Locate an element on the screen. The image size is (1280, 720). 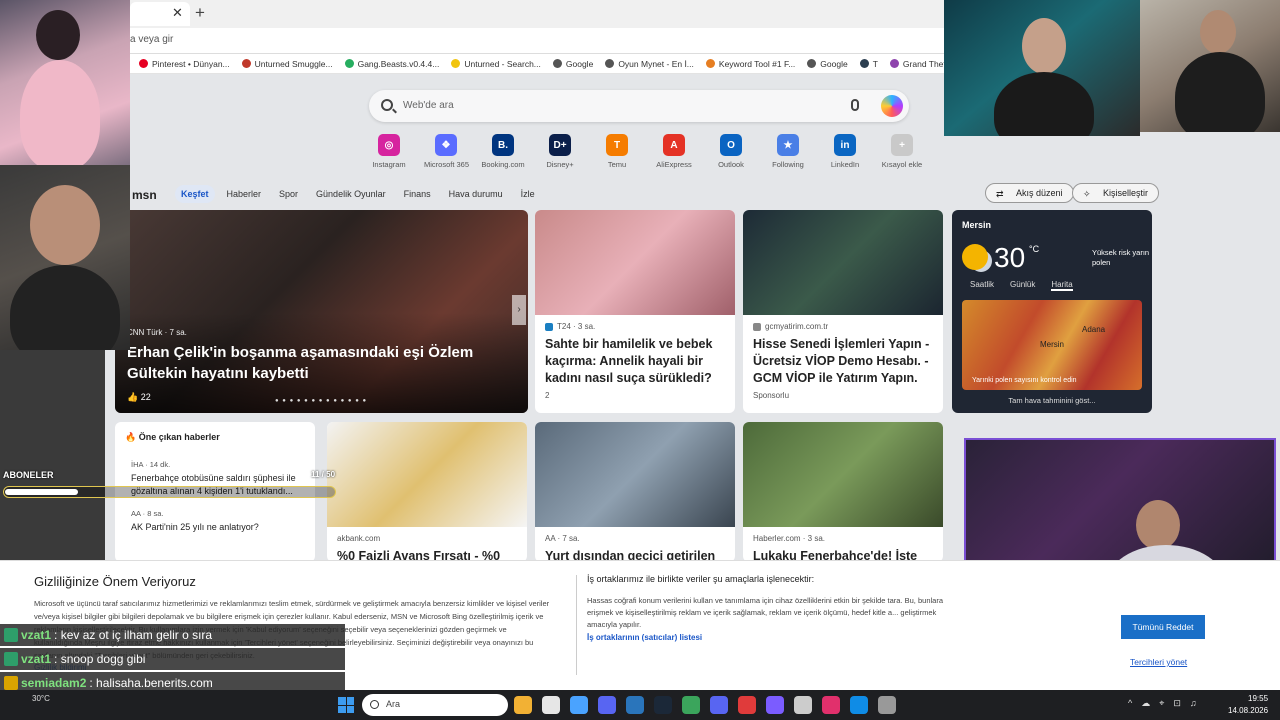
quick-link: T Temu is located at coordinates (617, 151).